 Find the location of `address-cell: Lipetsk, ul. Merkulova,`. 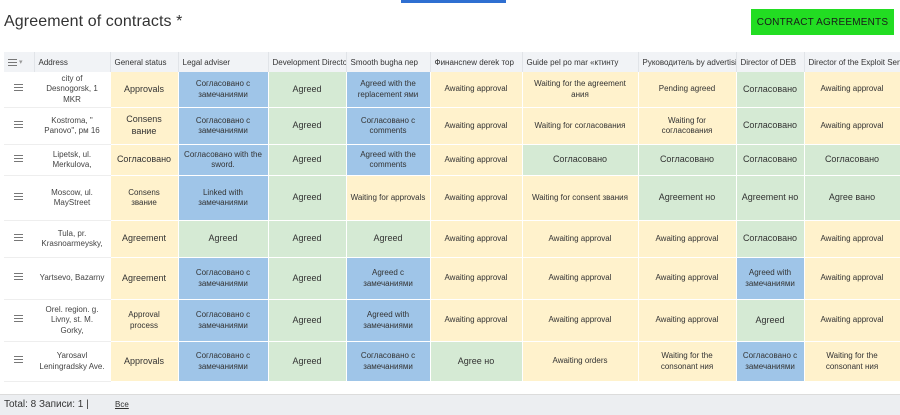

address-cell: Lipetsk, ul. Merkulova, is located at coordinates (72, 160).